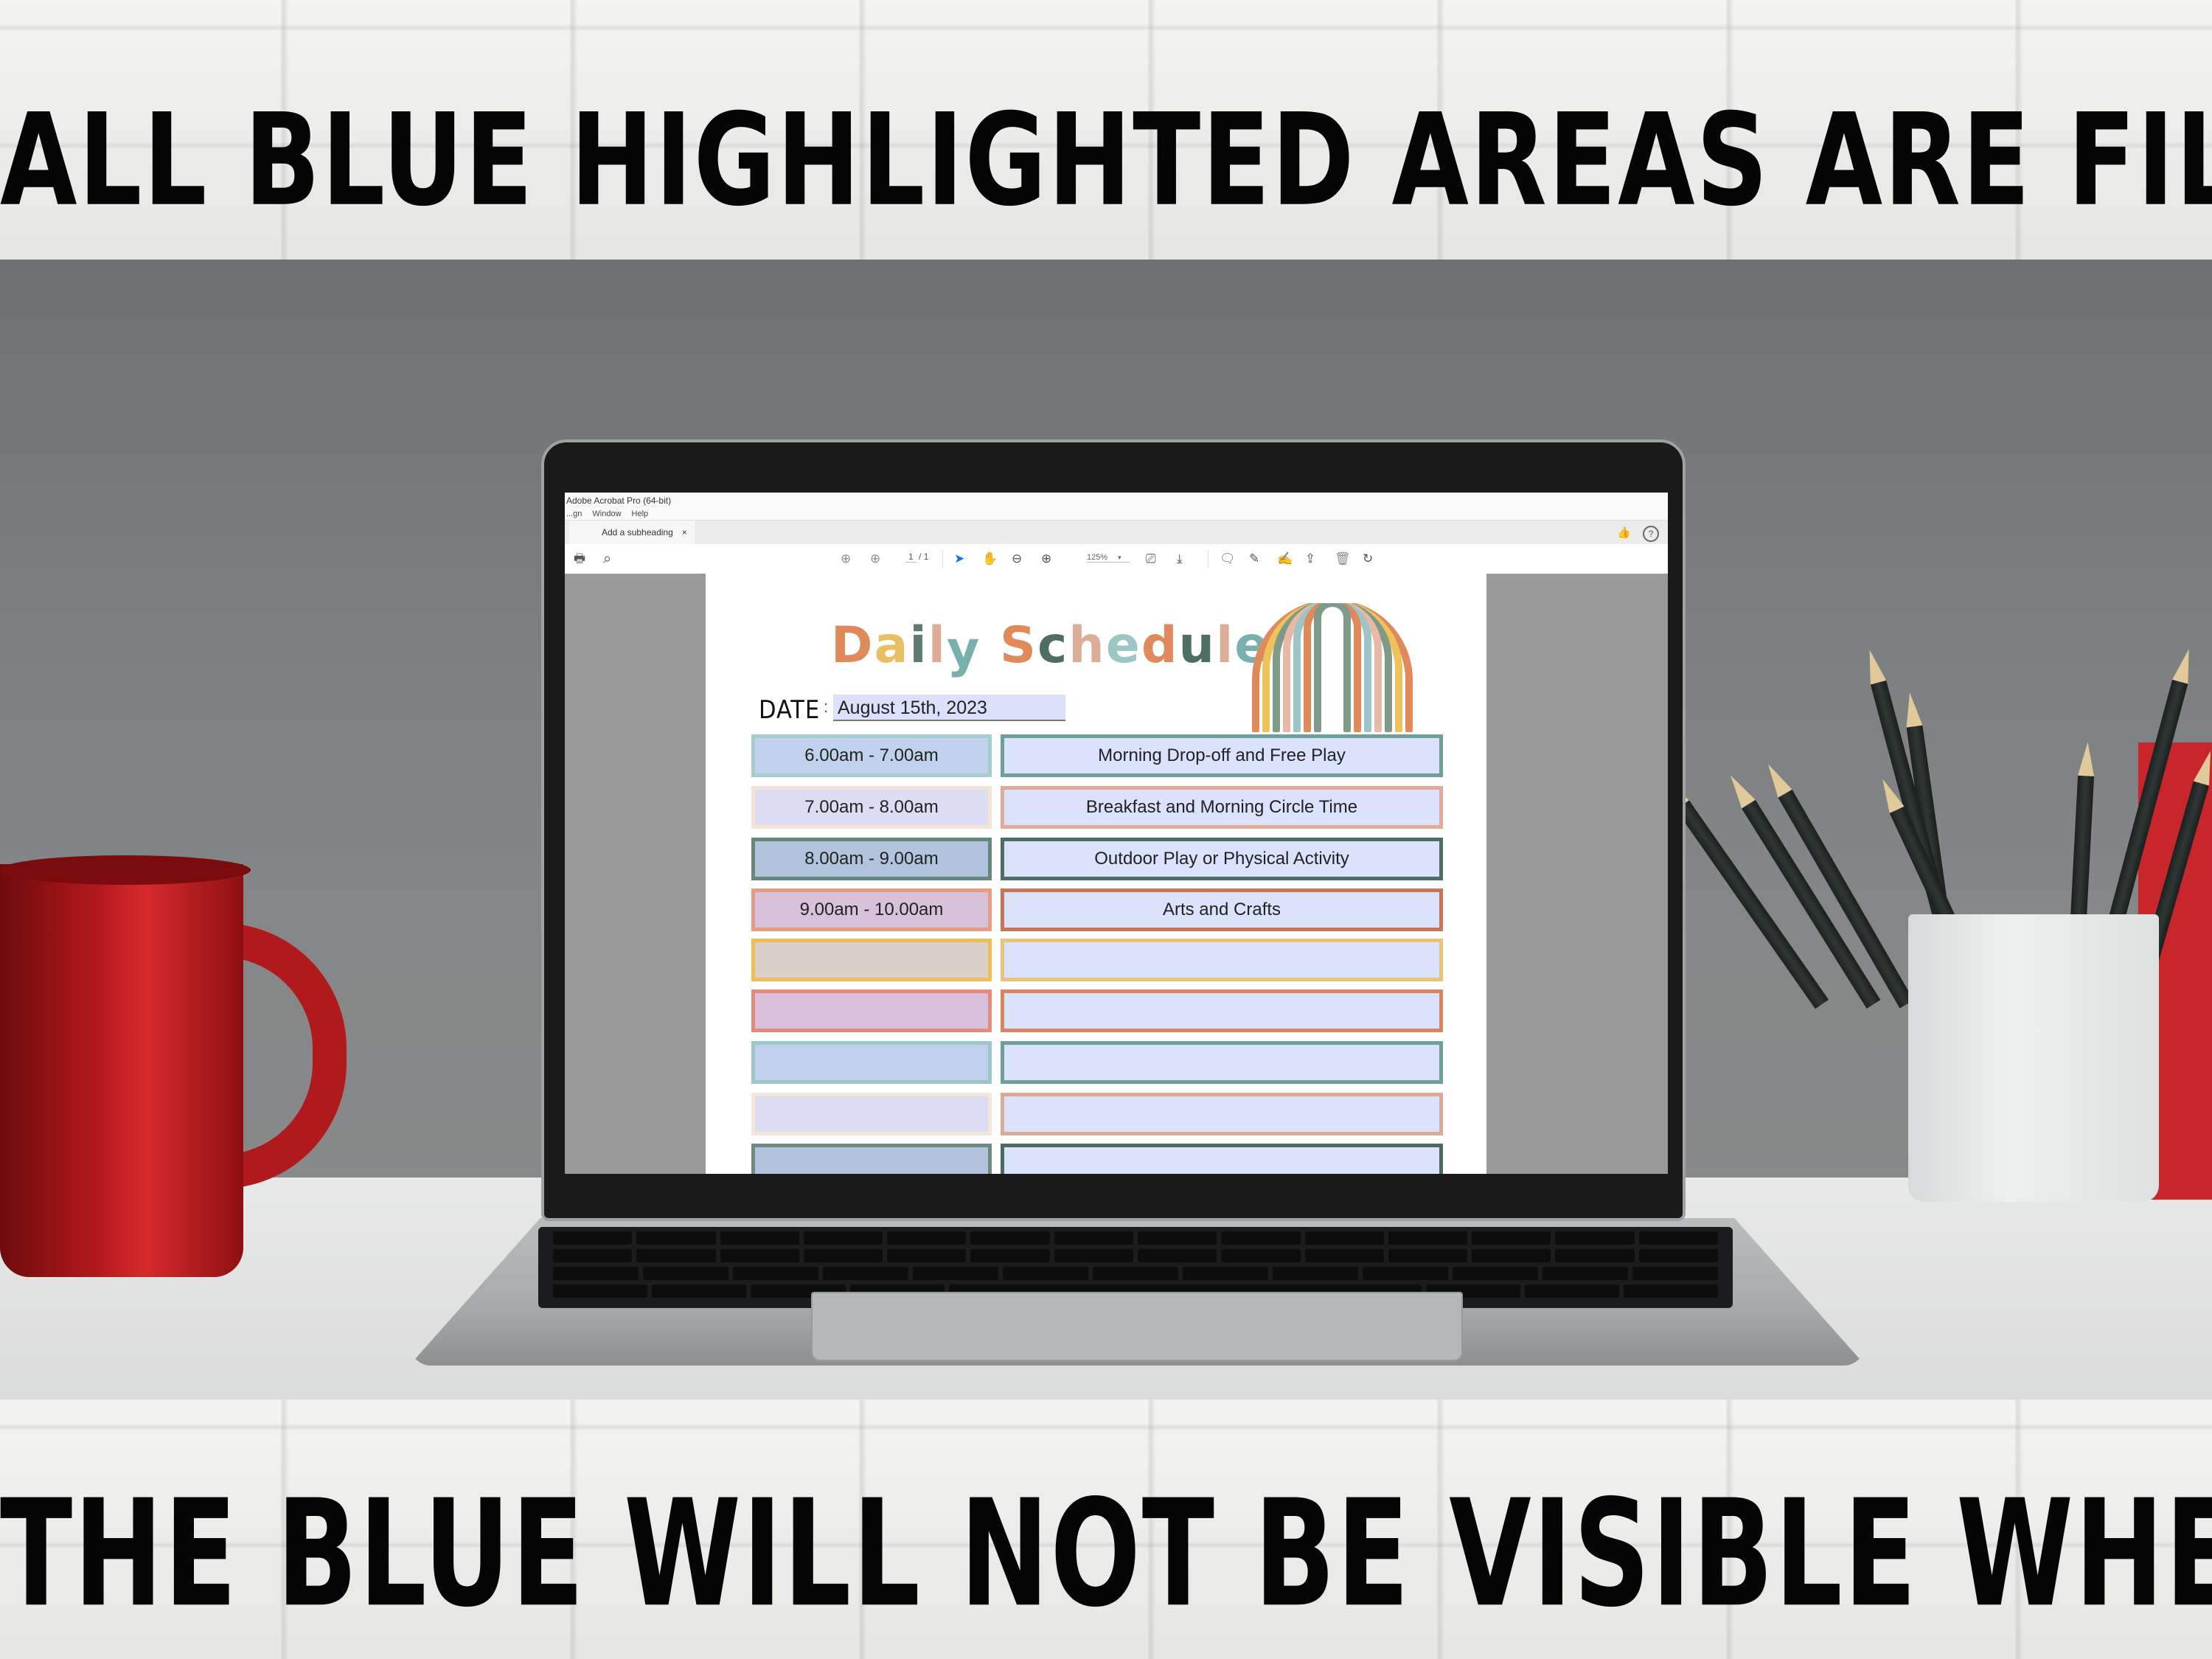 This screenshot has height=1659, width=2212. What do you see at coordinates (892, 645) in the screenshot?
I see `title-letter: a` at bounding box center [892, 645].